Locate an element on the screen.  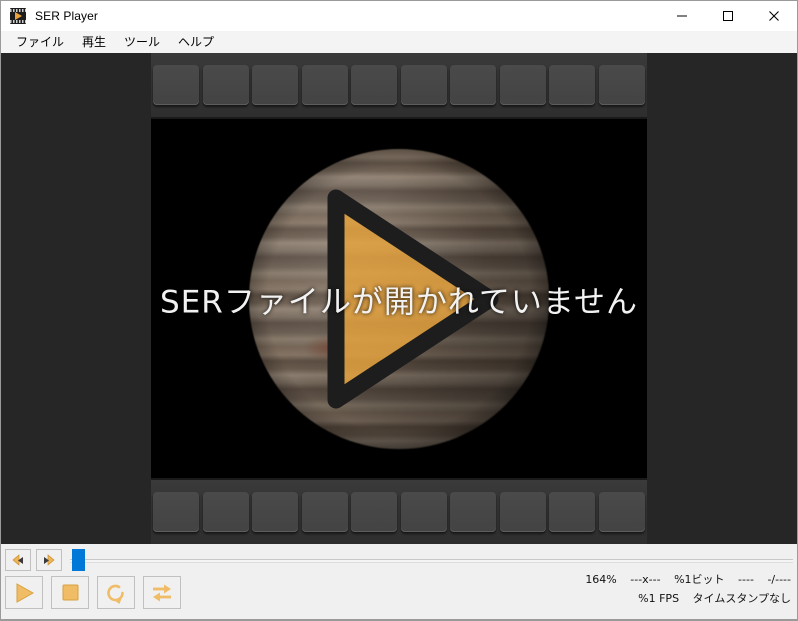
step-back-button is located at coordinates (18, 560).